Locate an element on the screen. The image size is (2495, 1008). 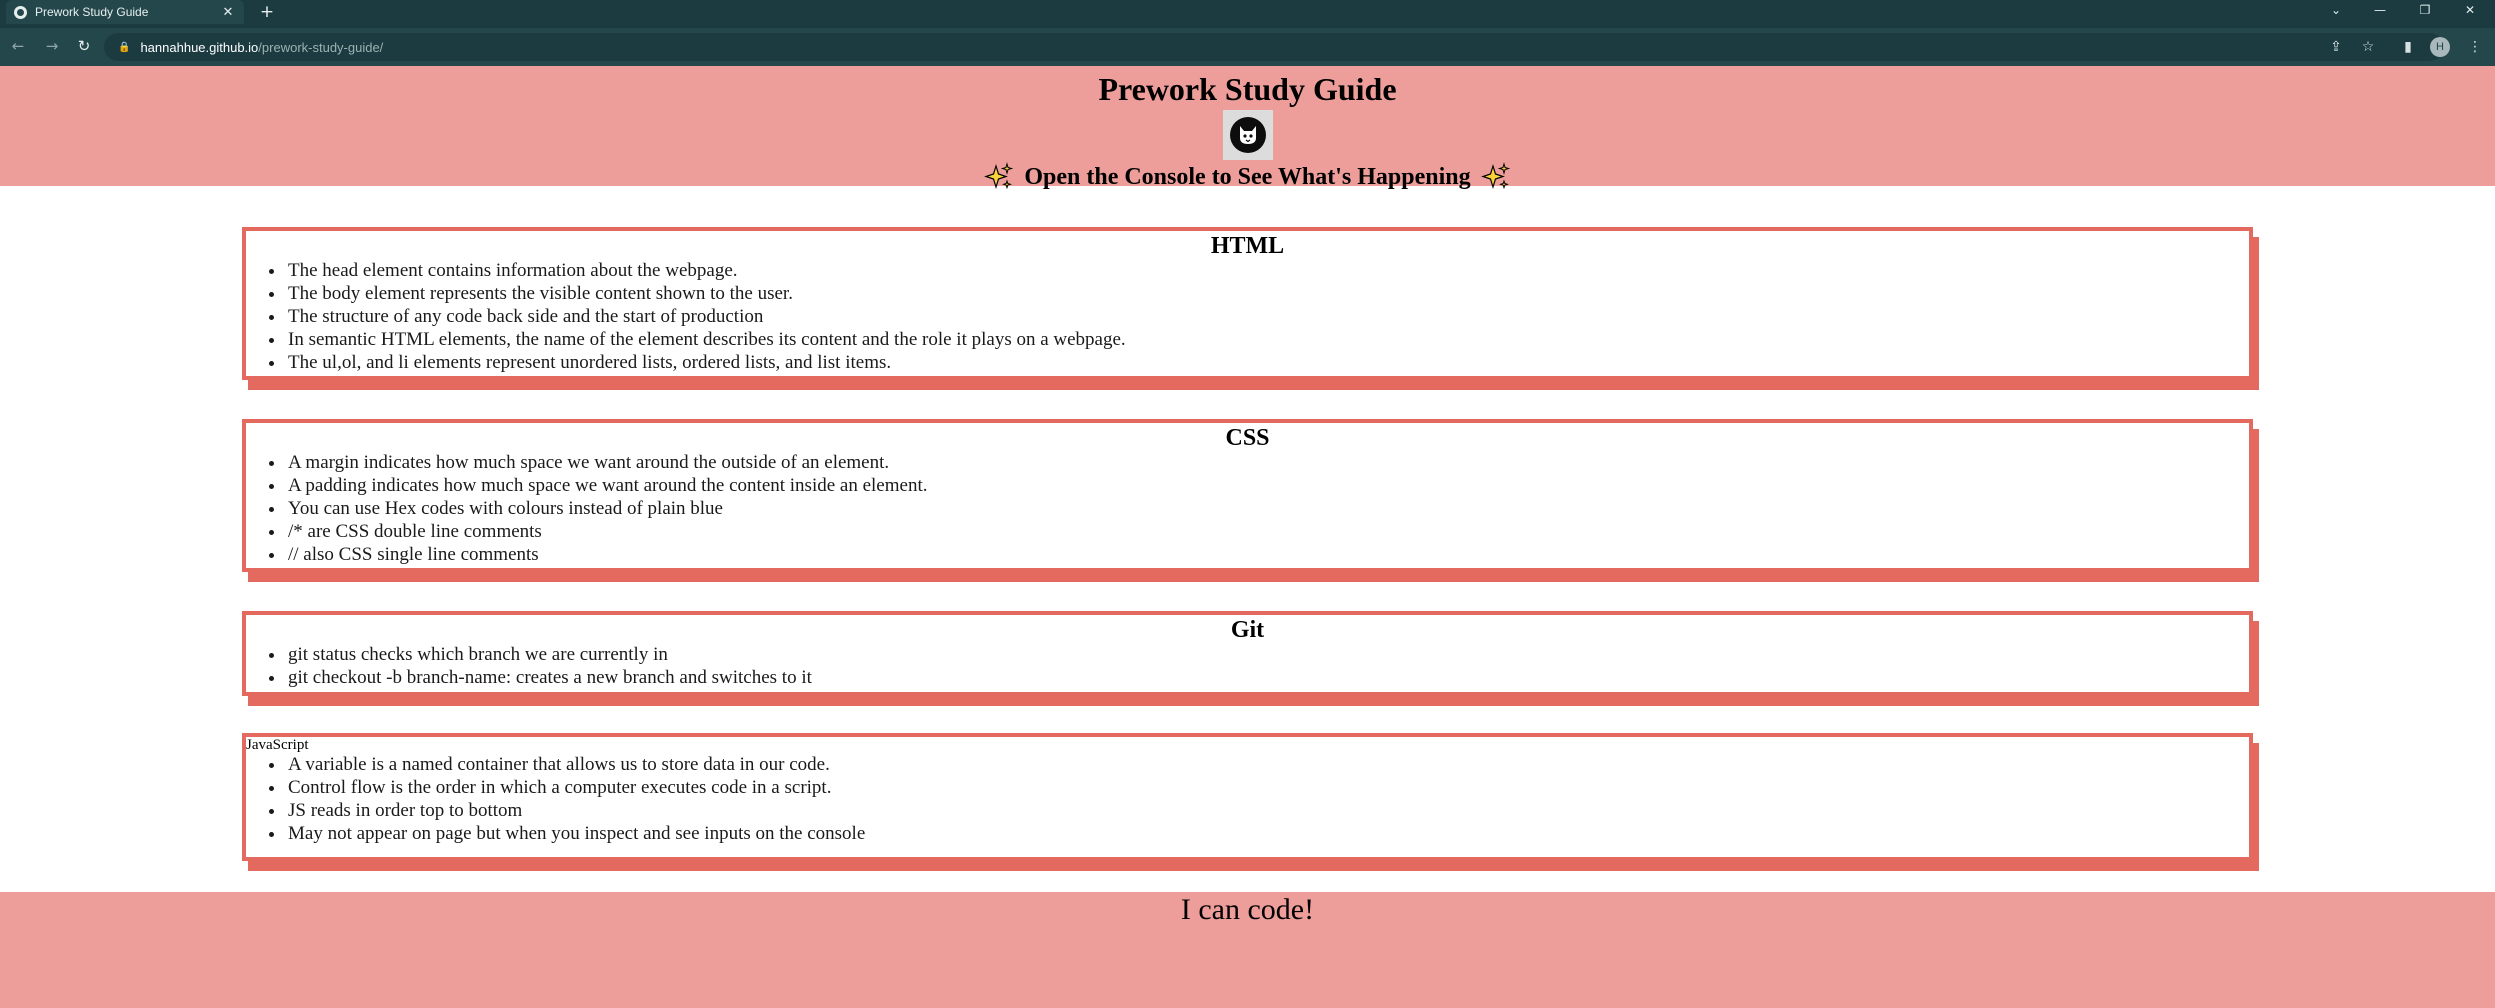
cat-logo-icon is located at coordinates (1247, 135).